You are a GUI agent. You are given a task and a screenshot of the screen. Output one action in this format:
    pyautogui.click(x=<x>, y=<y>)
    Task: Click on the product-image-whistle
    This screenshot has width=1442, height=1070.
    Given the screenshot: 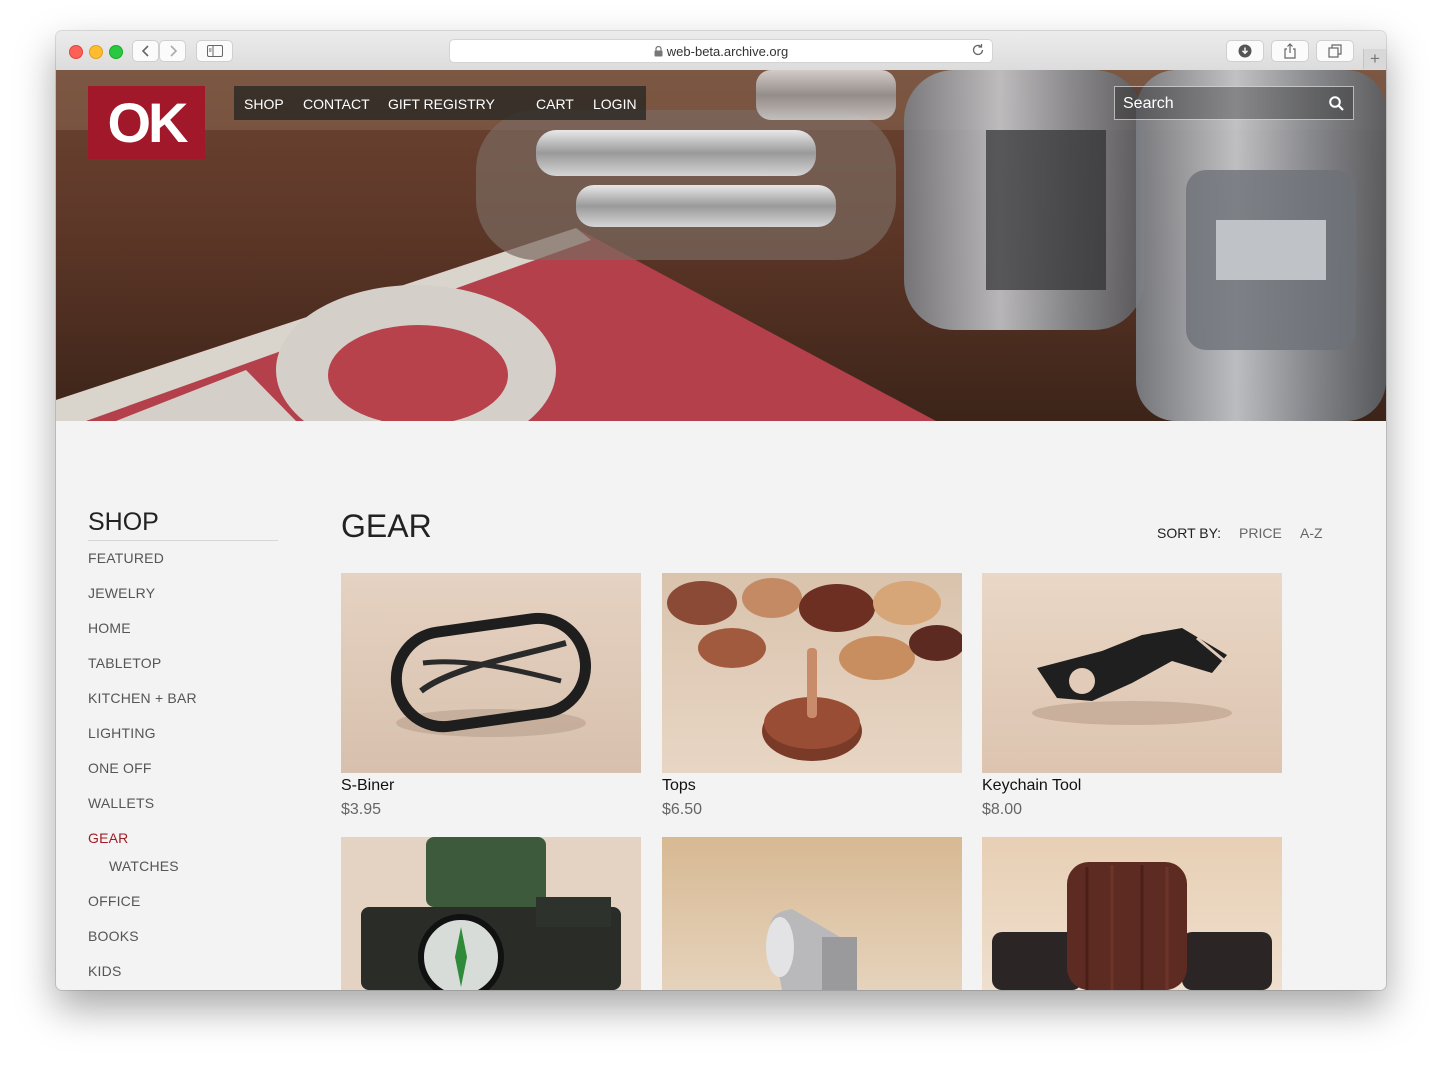 What is the action you would take?
    pyautogui.click(x=812, y=913)
    